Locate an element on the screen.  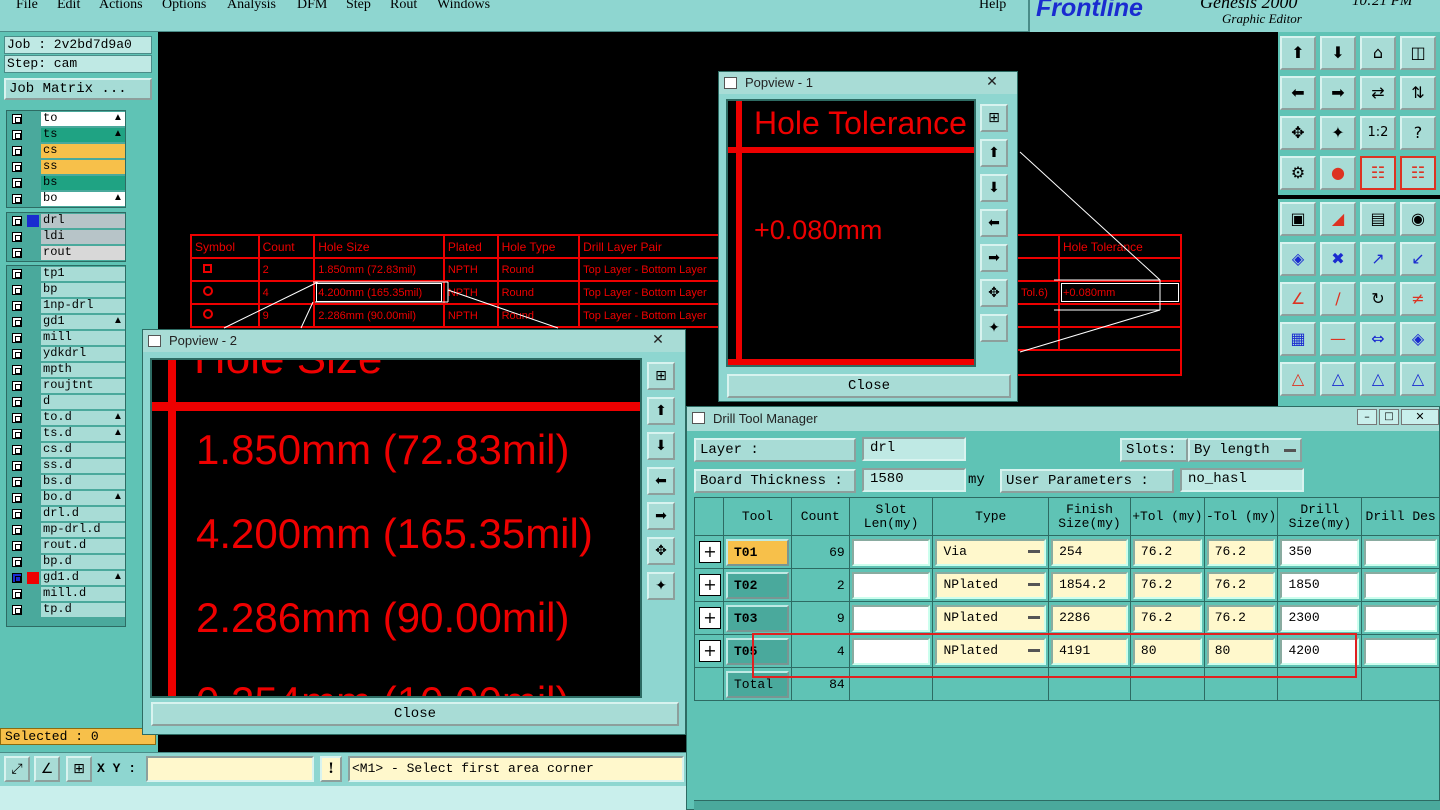
mirror-icon: ⇅ is located at coordinates (1418, 93).